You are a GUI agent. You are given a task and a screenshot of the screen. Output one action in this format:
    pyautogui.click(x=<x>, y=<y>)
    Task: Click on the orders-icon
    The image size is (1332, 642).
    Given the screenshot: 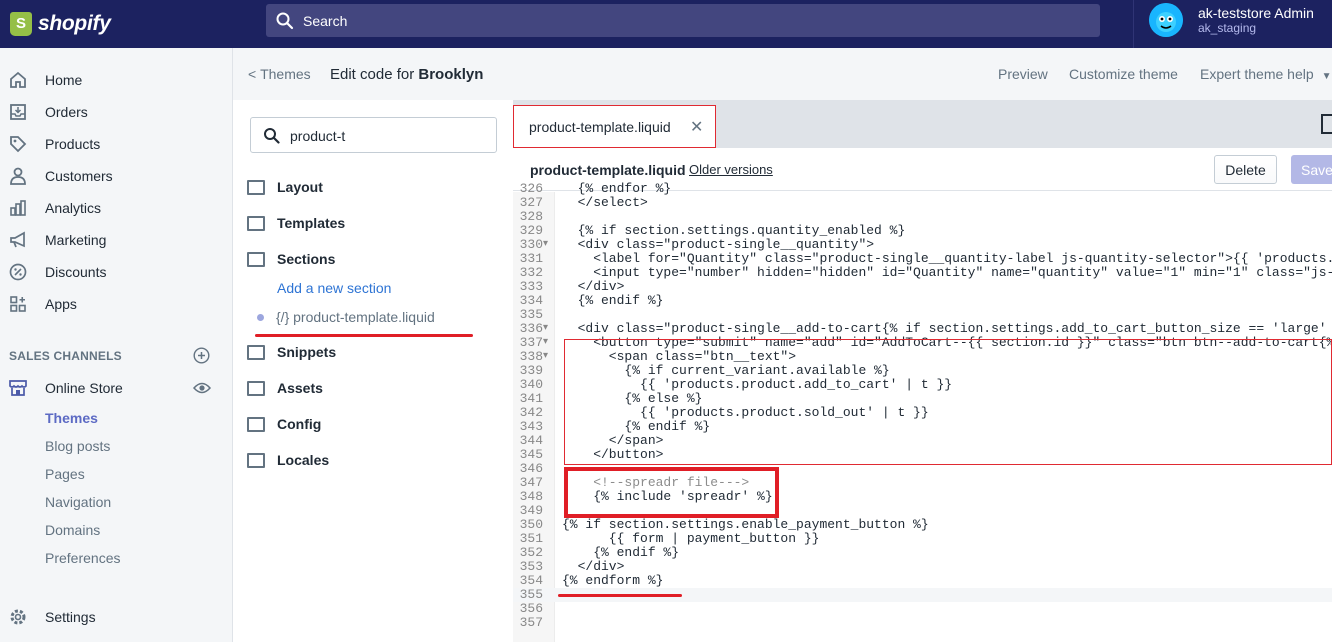 What is the action you would take?
    pyautogui.click(x=18, y=112)
    